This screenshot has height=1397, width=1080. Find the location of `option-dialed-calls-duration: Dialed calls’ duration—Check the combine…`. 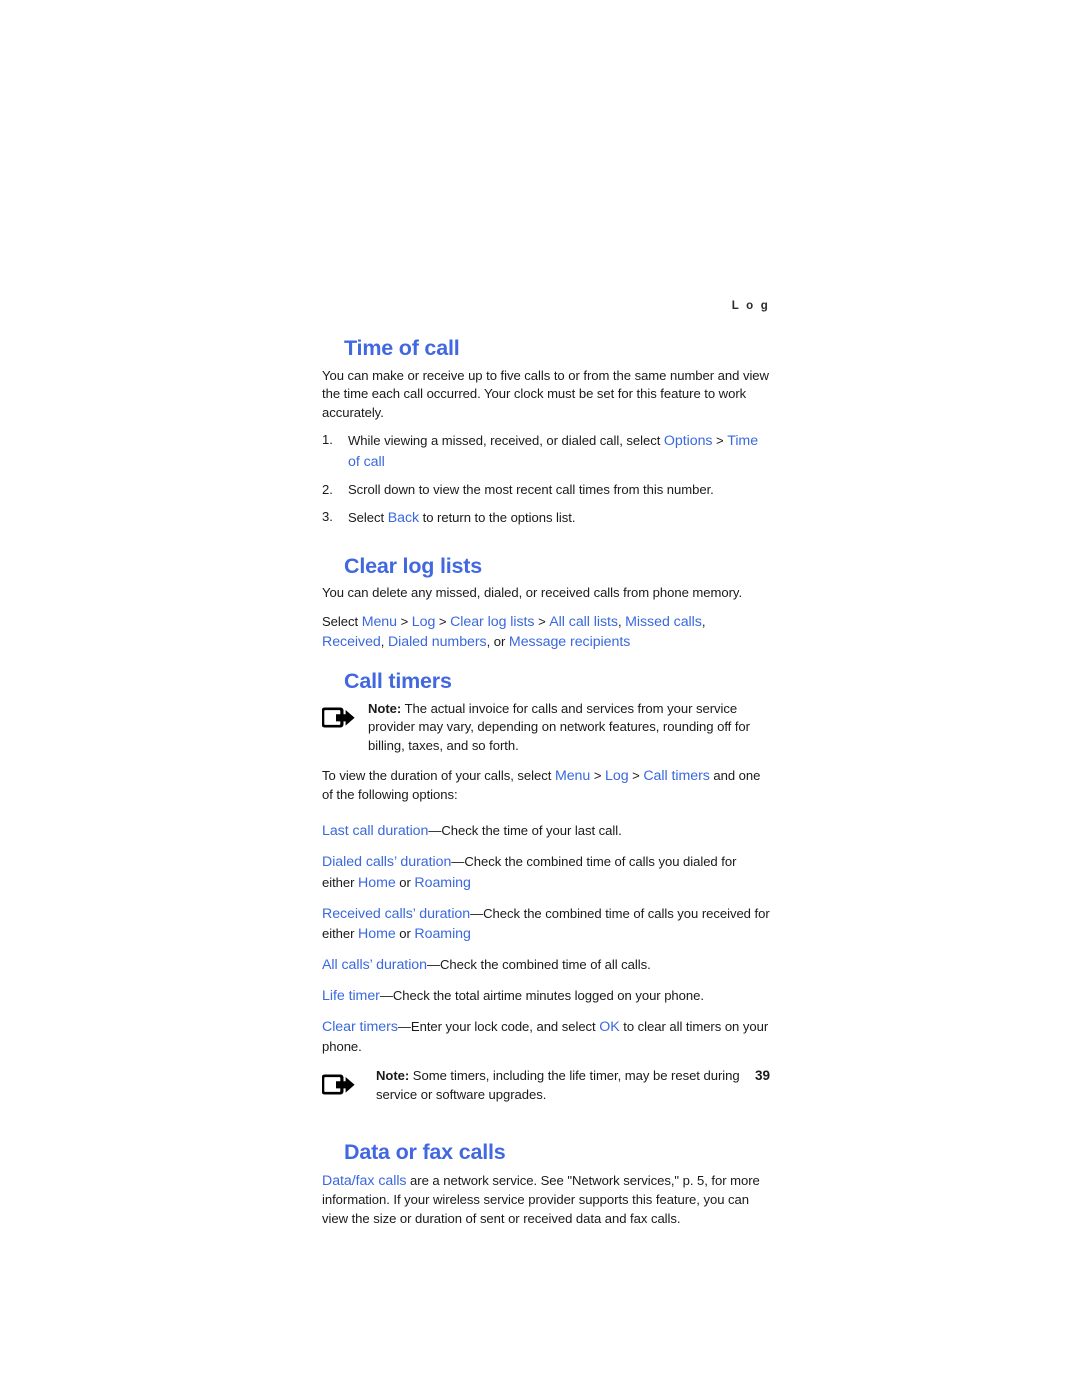

option-dialed-calls-duration: Dialed calls’ duration—Check the combine… is located at coordinates (546, 872).